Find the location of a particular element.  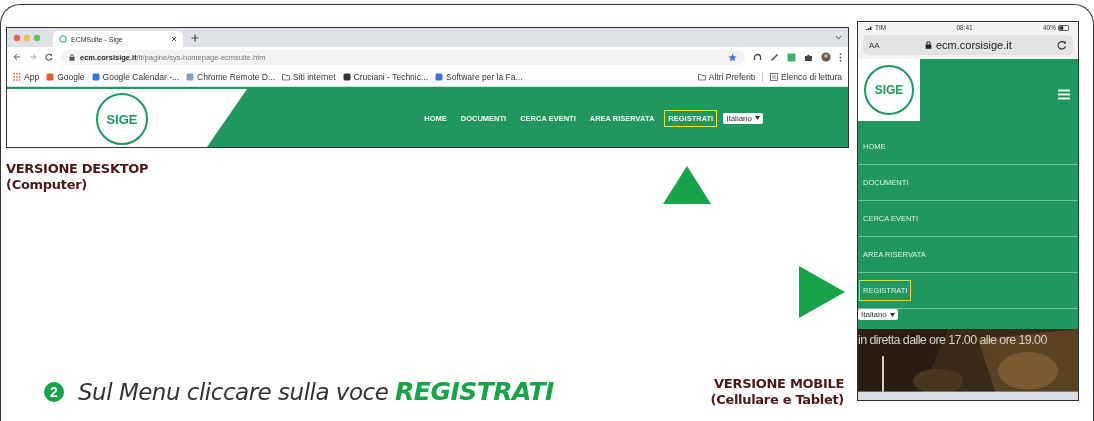

banner-text: in diretta dalle ore 17.00 alle ore 19.00 is located at coordinates (952, 340).